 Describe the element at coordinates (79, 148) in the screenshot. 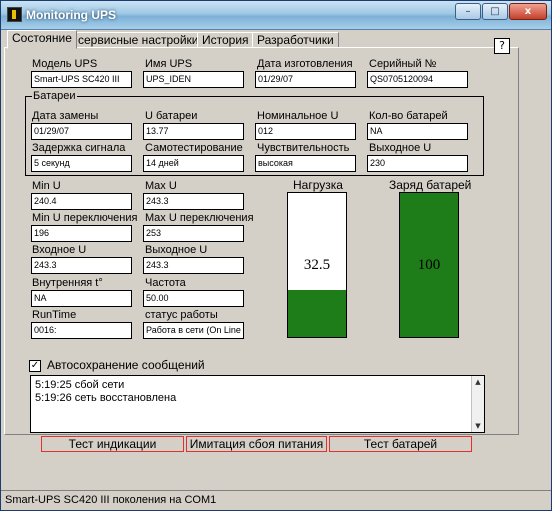

I see `signal-delay-label: Задержка сигнала` at that location.